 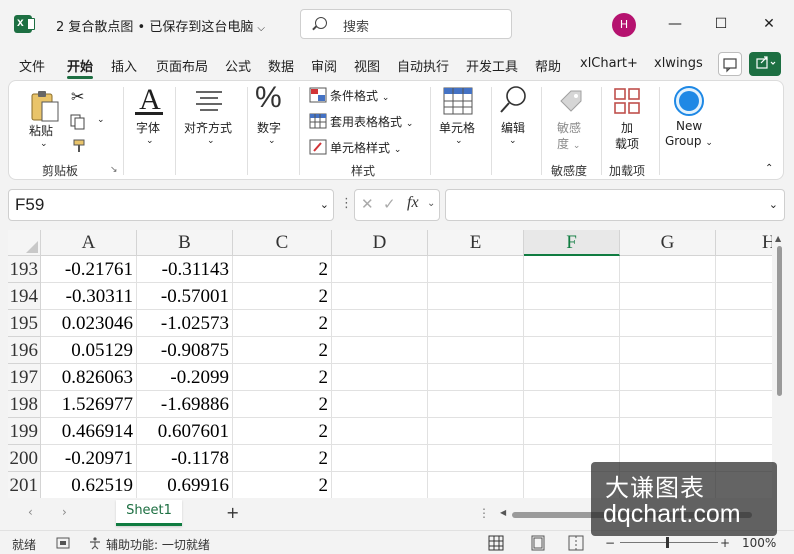 What do you see at coordinates (389, 204) in the screenshot?
I see `enter-icon: ✓` at bounding box center [389, 204].